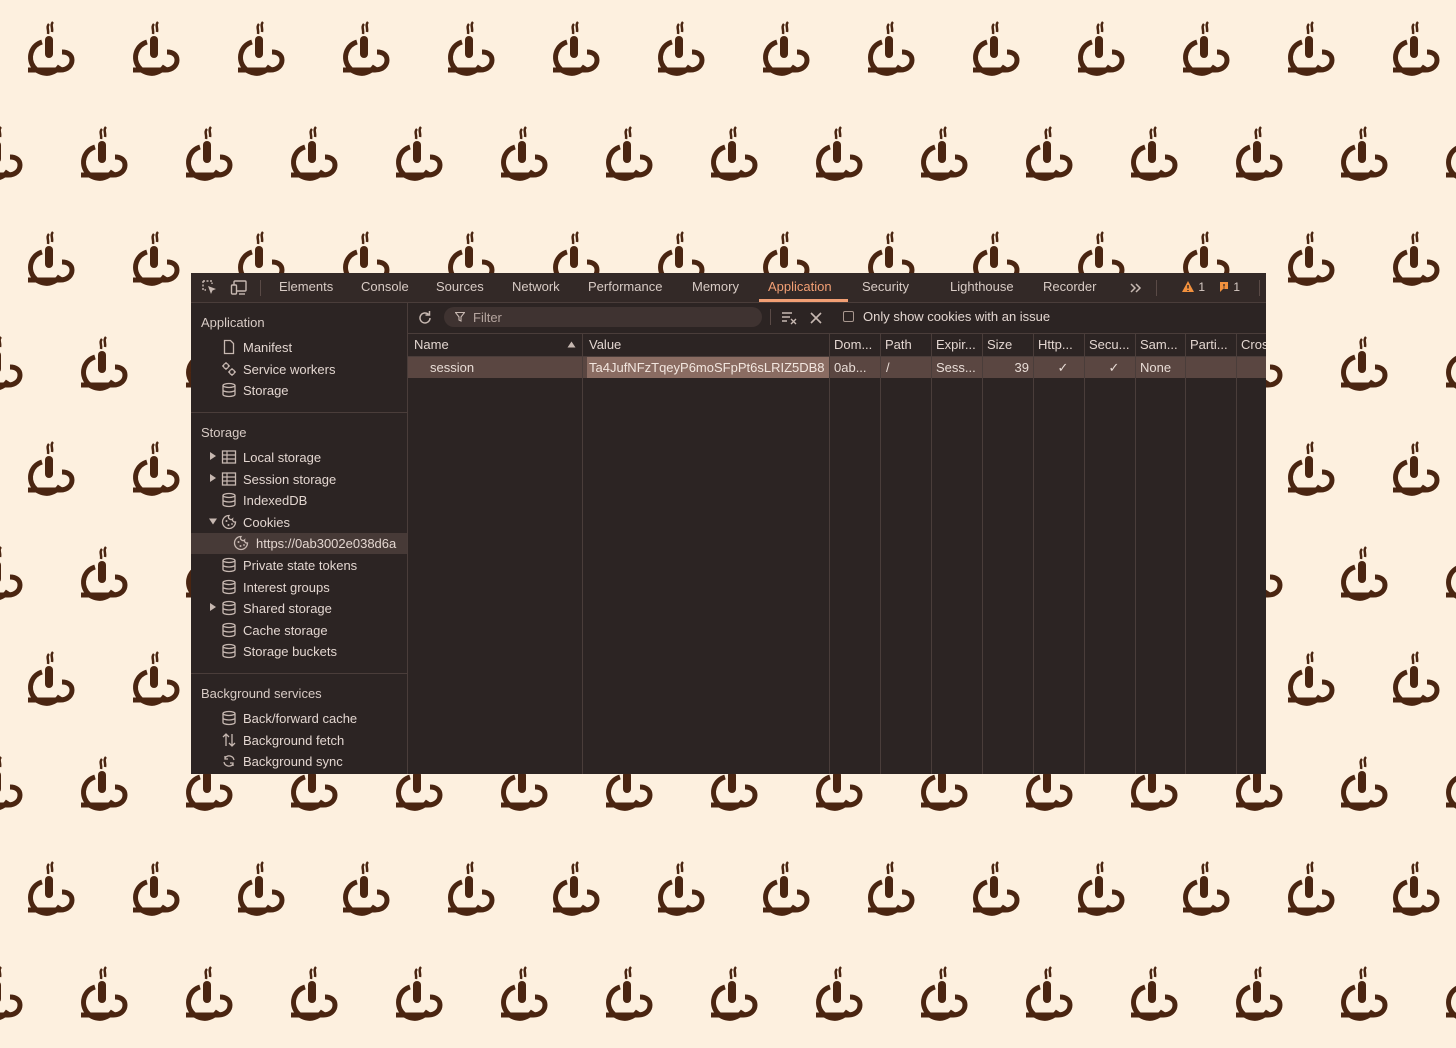 This screenshot has width=1456, height=1048. I want to click on column-header-value: Value, so click(709, 345).